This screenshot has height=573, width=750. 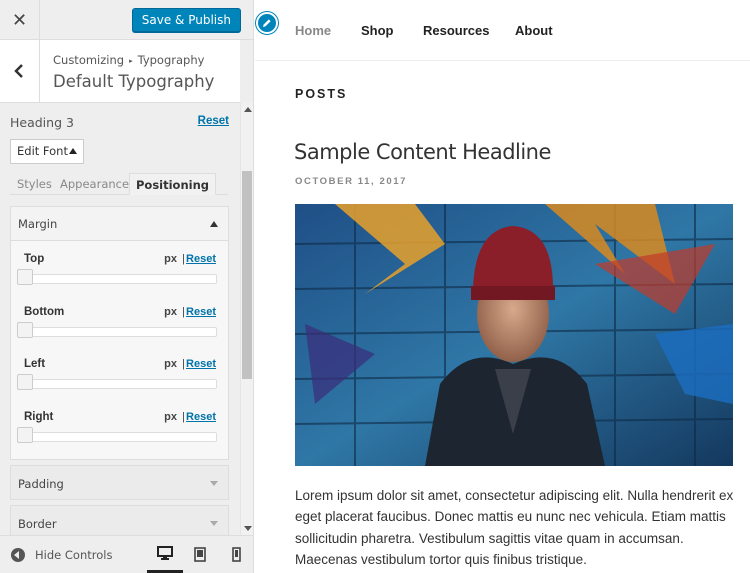 I want to click on section-title: Default Typography, so click(x=134, y=81).